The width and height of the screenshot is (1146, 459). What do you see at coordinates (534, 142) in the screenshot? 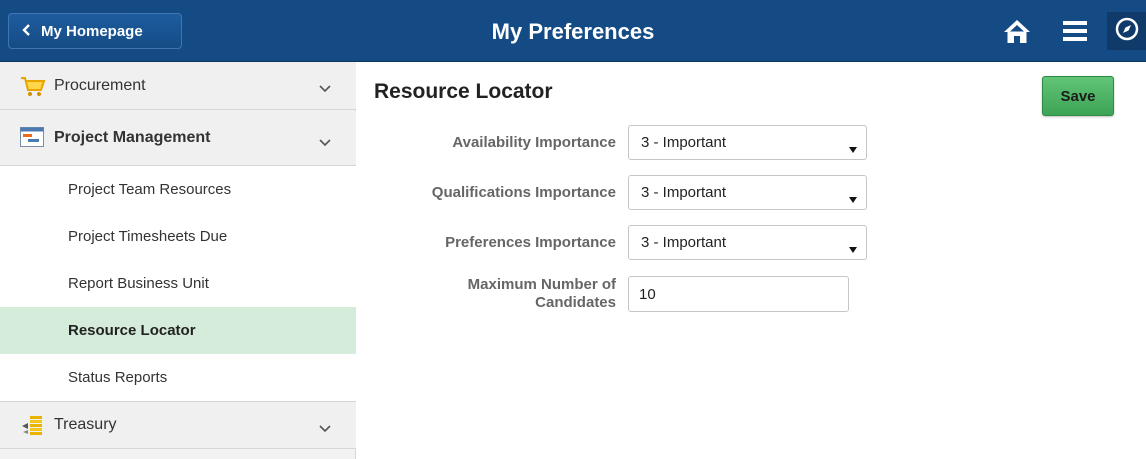
I see `availability-importance-label: Availability Importance` at bounding box center [534, 142].